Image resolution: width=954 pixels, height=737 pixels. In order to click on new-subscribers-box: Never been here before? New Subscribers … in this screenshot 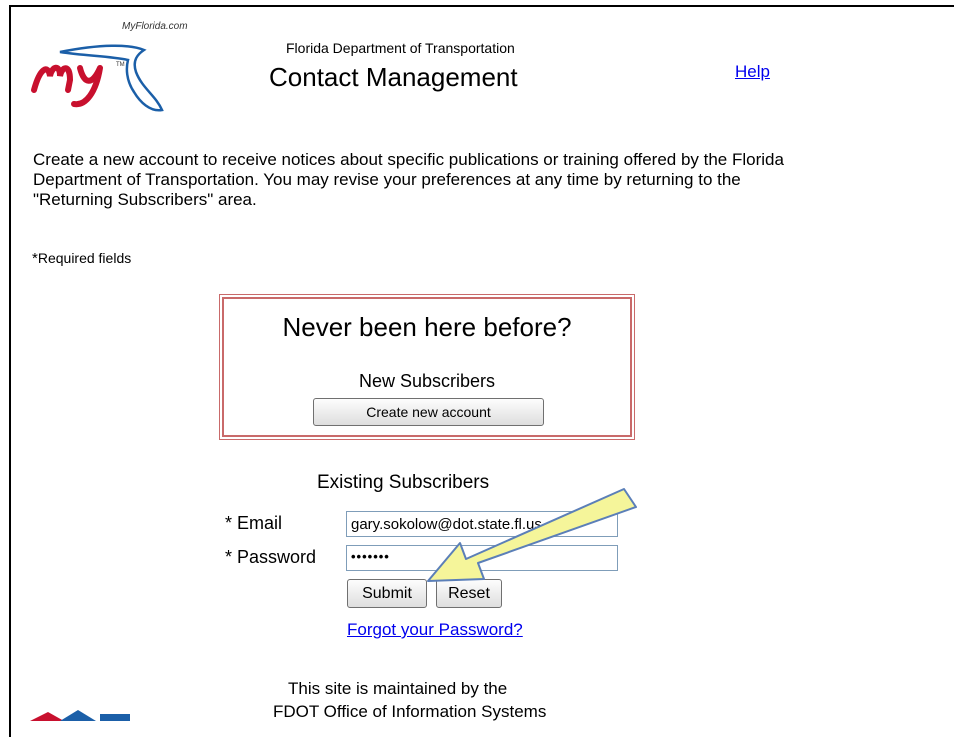, I will do `click(427, 367)`.